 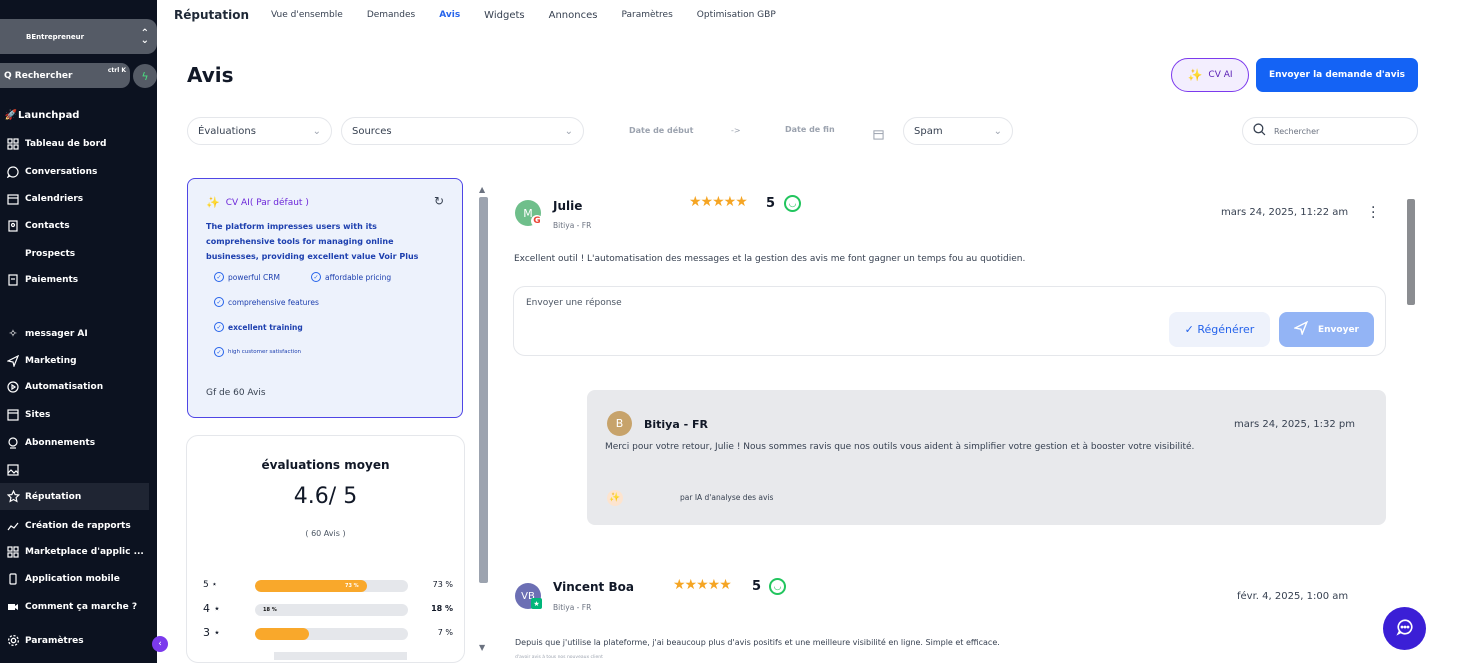 I want to click on sidebar-item-memberships: Abonnements, so click(x=74, y=442).